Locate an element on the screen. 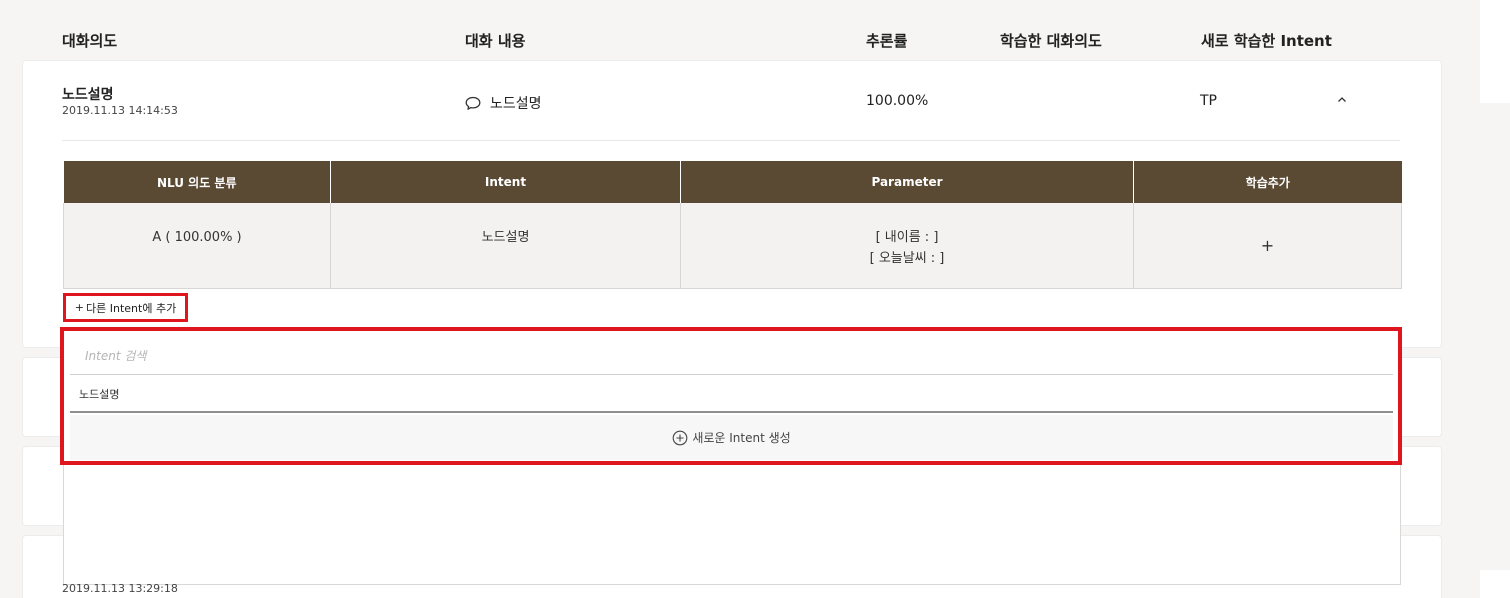 This screenshot has width=1510, height=598. chevron-up-icon is located at coordinates (1342, 99).